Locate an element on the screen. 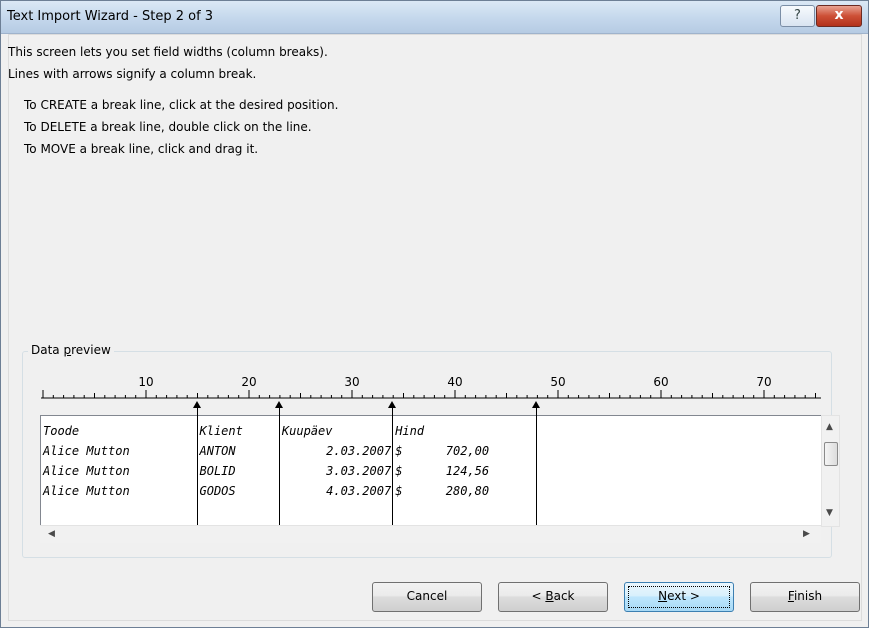 The image size is (869, 628). preview-row: Alice Mutton BOLID 3.03.2007 $ 124,56 is located at coordinates (428, 474).